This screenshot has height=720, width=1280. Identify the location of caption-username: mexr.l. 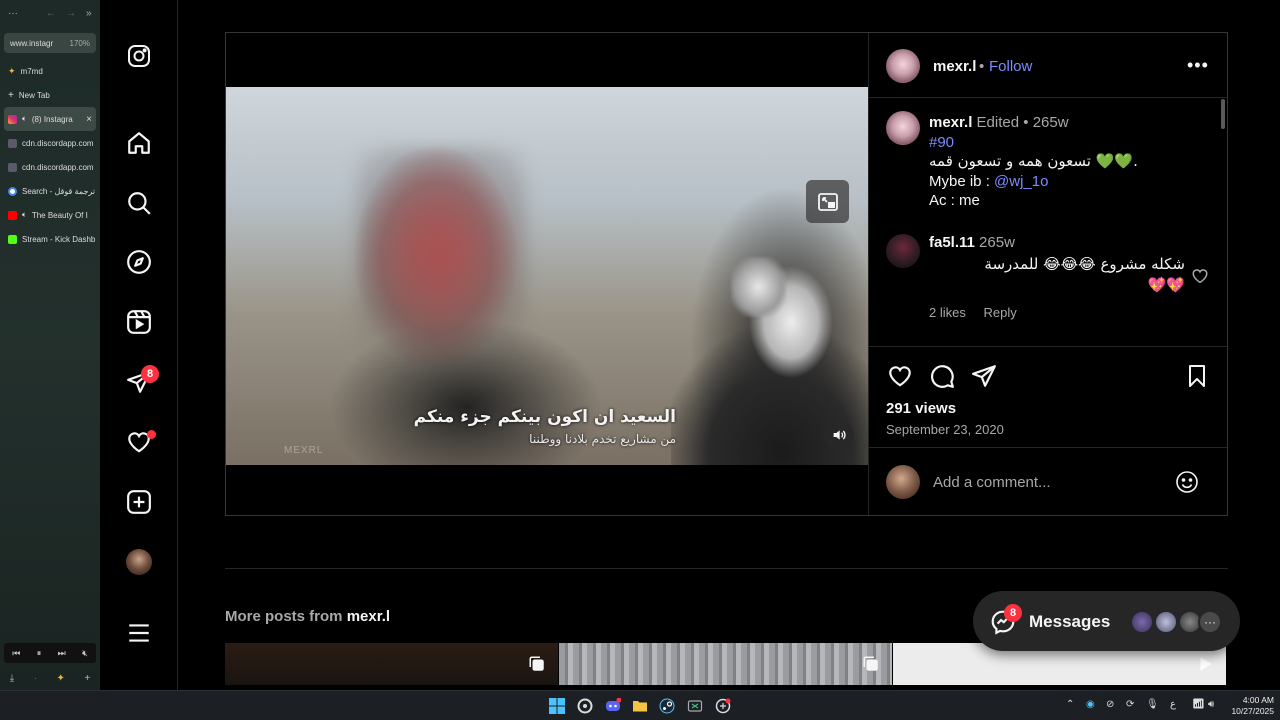
(950, 122).